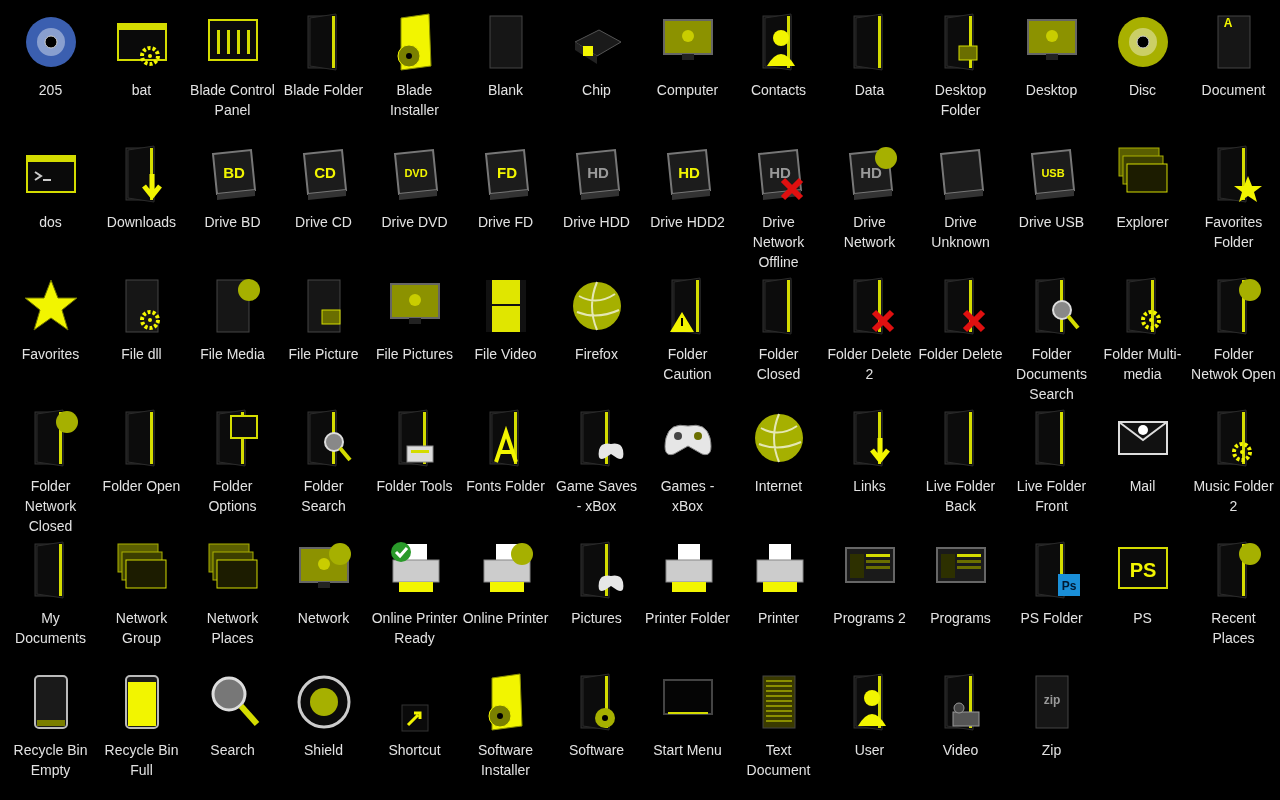 This screenshot has height=800, width=1280. Describe the element at coordinates (1051, 90) in the screenshot. I see `icon-label: Desktop` at that location.